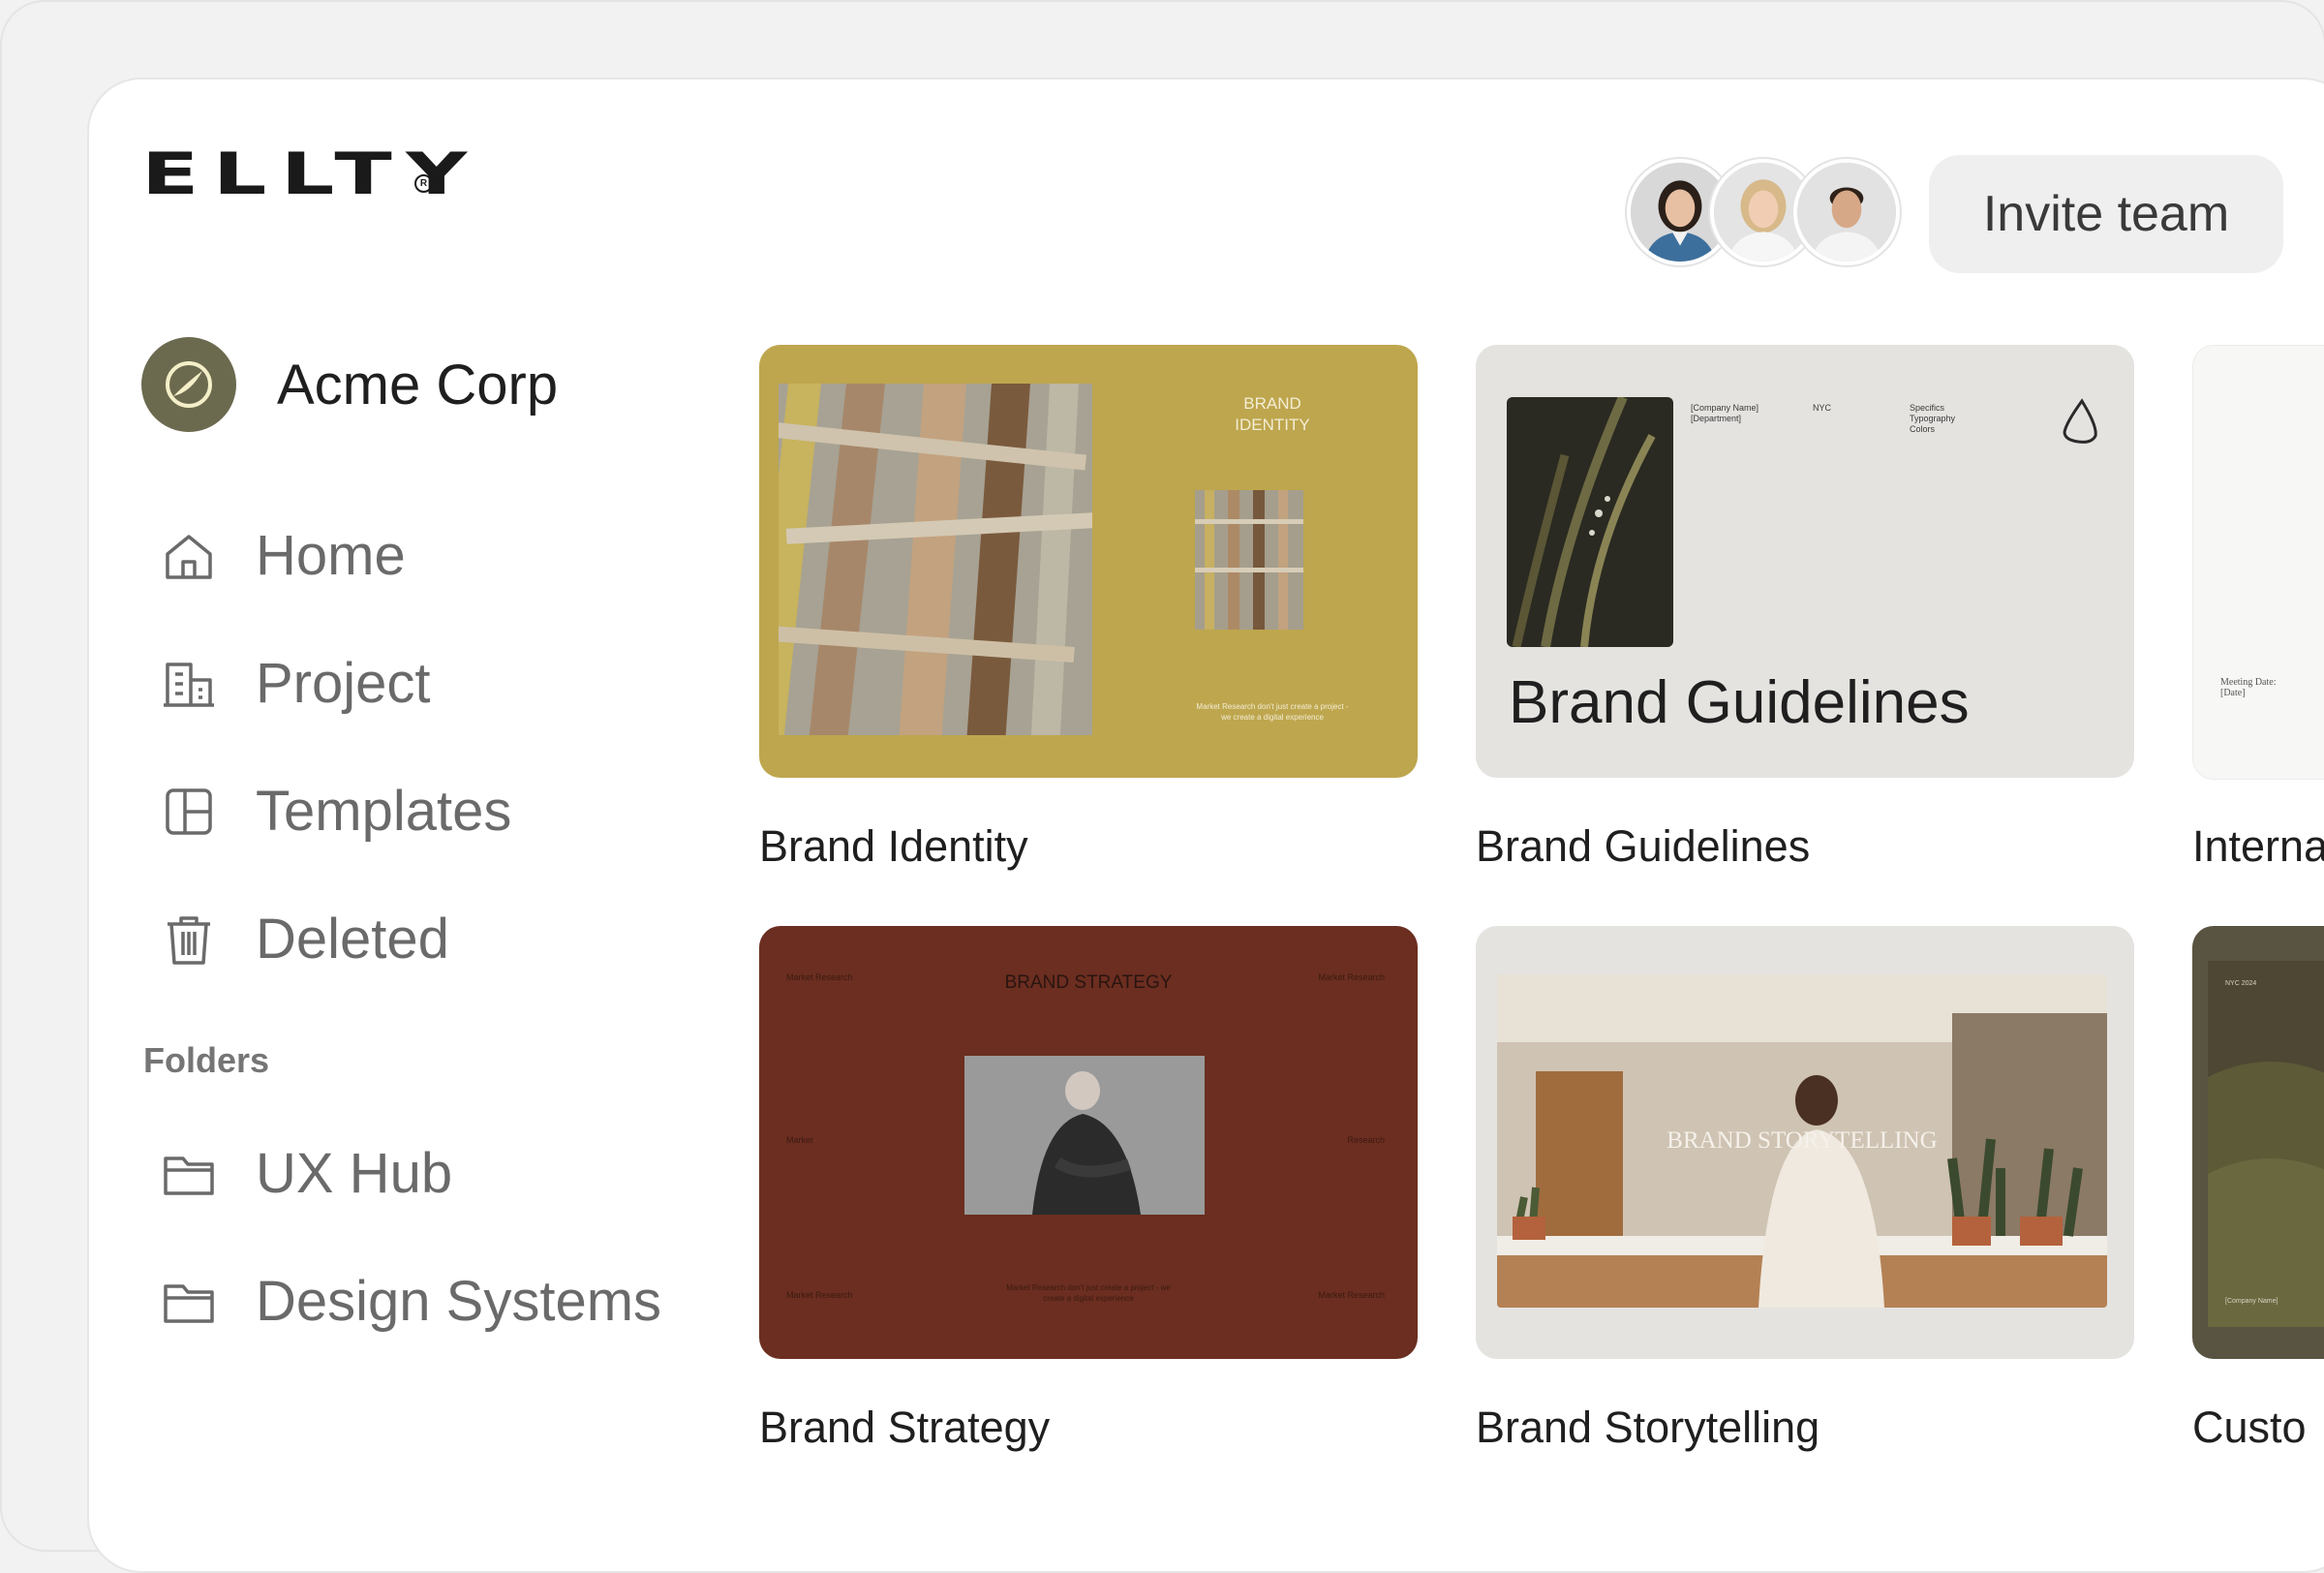  I want to click on sidebar-item-deleted: Deleted, so click(305, 939).